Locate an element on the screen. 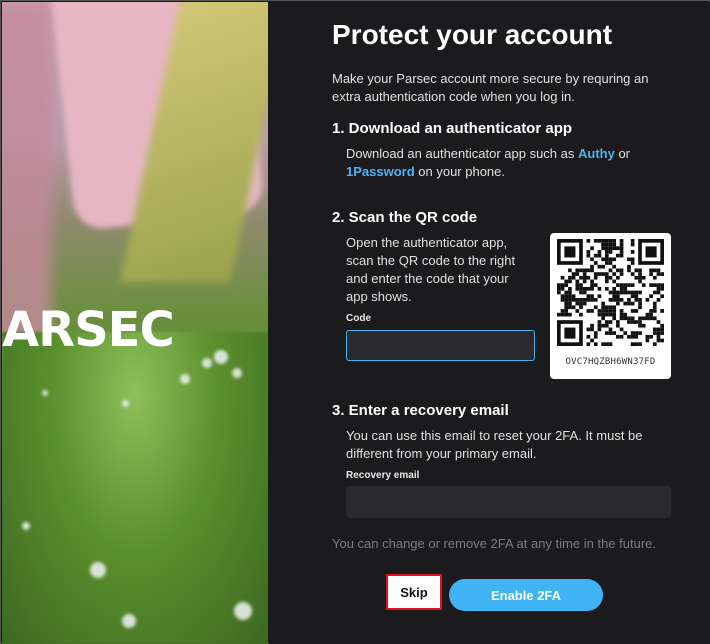  recovery-email-input is located at coordinates (508, 502).